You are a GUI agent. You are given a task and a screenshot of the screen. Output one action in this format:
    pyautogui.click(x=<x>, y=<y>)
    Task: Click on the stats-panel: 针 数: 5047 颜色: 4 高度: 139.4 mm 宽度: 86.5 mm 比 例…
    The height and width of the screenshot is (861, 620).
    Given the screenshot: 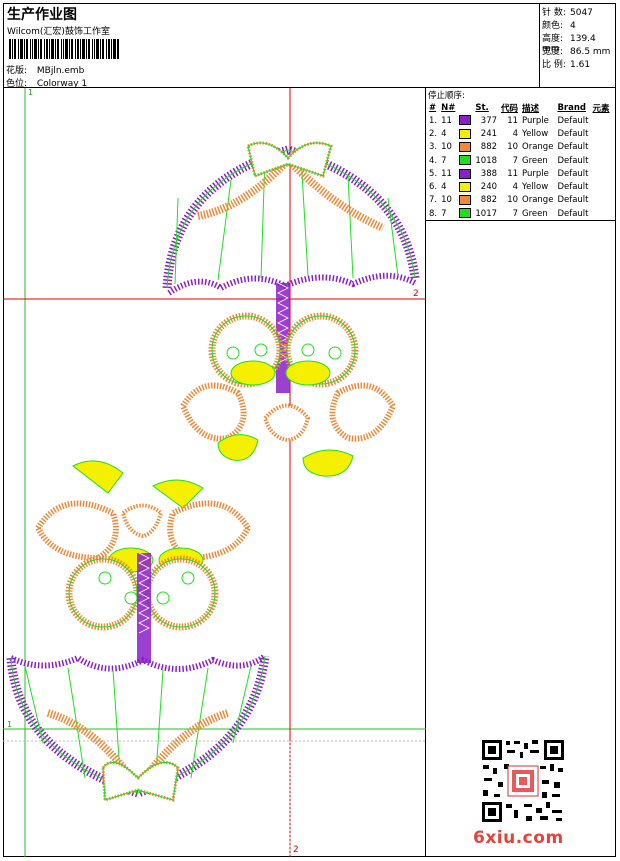 What is the action you would take?
    pyautogui.click(x=578, y=45)
    